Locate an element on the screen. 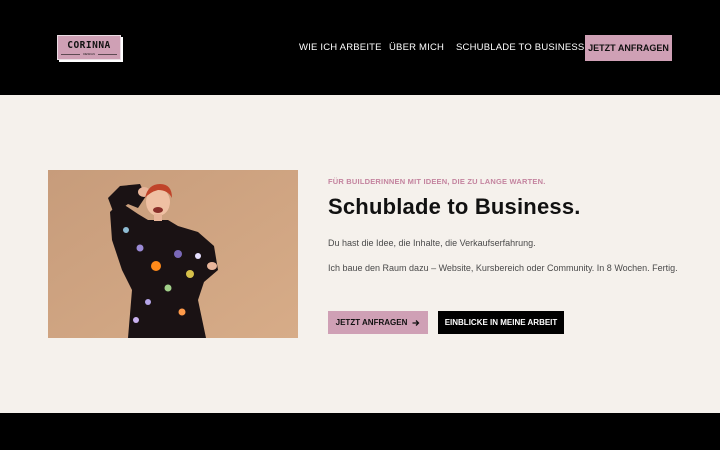 The width and height of the screenshot is (720, 450). nav-link-wie-ich-arbeite: WIE ICH ARBEITE is located at coordinates (340, 47).